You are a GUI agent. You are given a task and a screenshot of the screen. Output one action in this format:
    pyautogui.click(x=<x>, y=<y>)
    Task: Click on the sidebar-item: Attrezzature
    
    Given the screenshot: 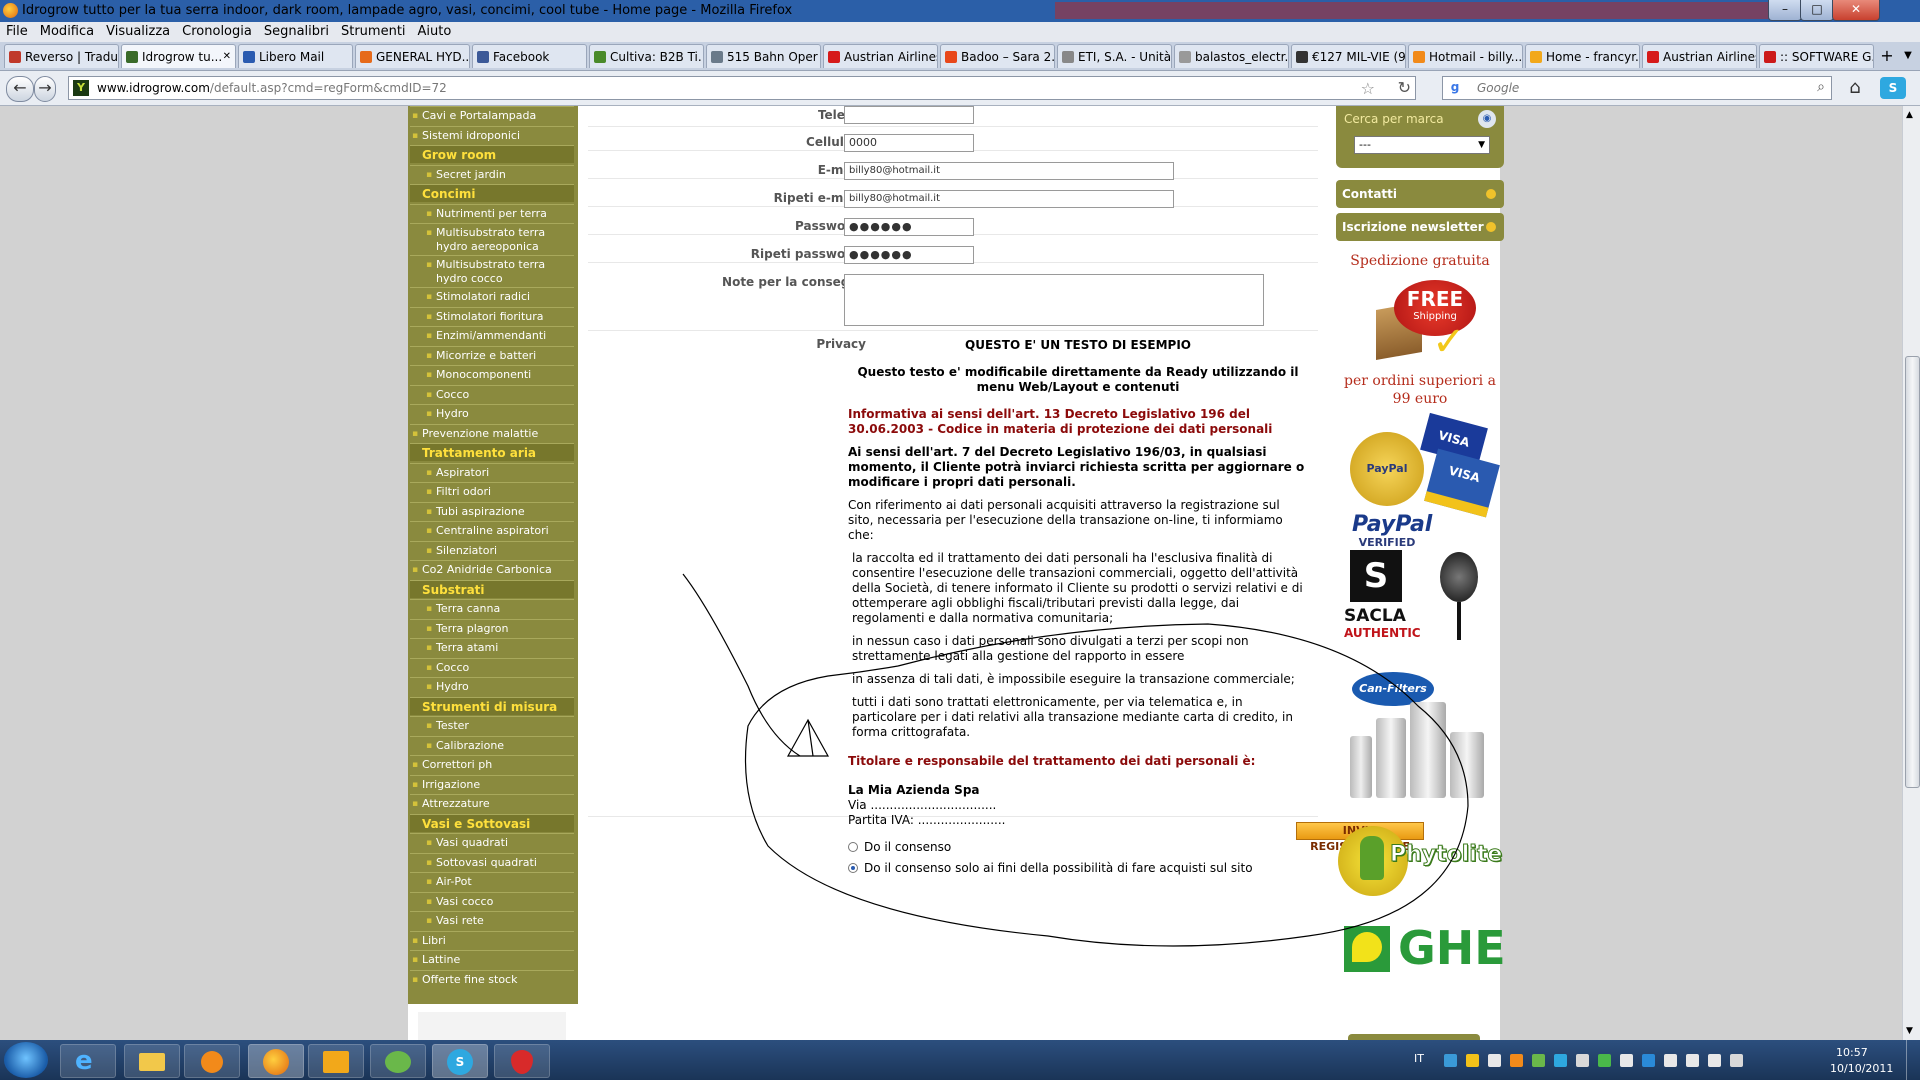 What is the action you would take?
    pyautogui.click(x=492, y=803)
    